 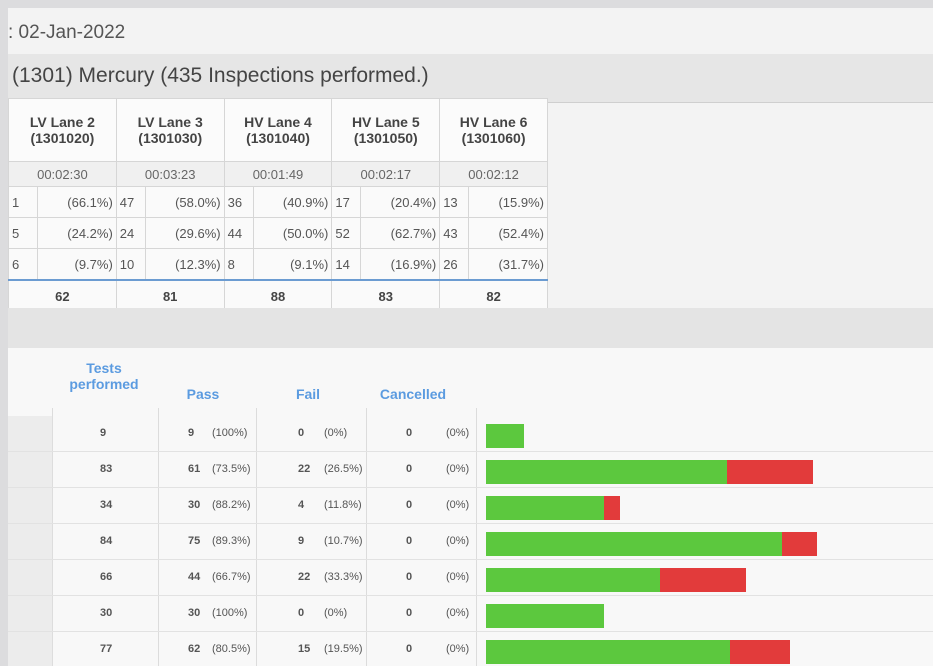 I want to click on lane-count: 13, so click(x=454, y=202).